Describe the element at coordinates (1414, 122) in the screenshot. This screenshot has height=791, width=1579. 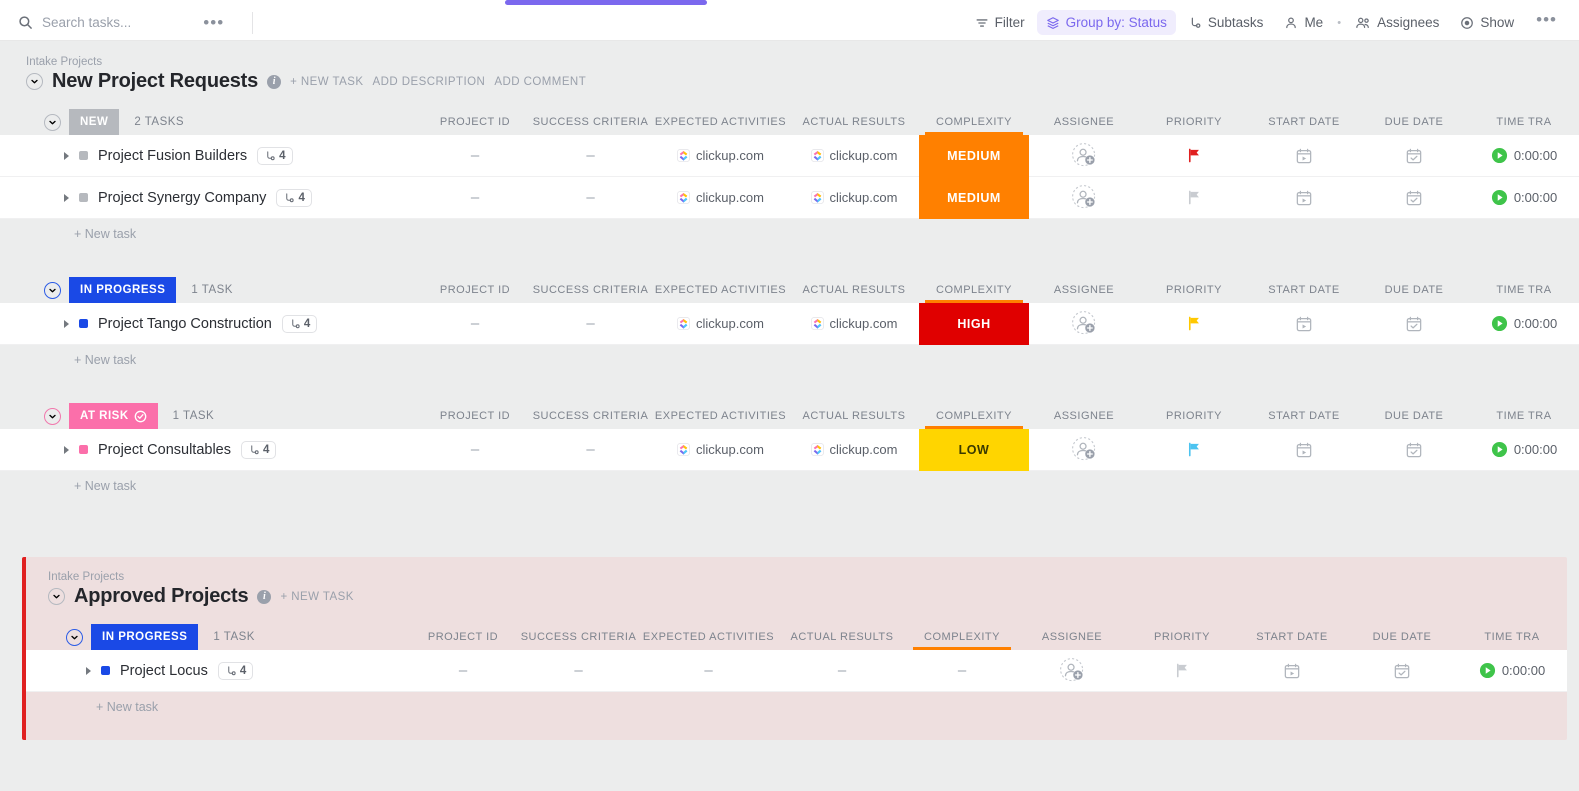
I see `column-header-due-date: DUE DATE` at that location.